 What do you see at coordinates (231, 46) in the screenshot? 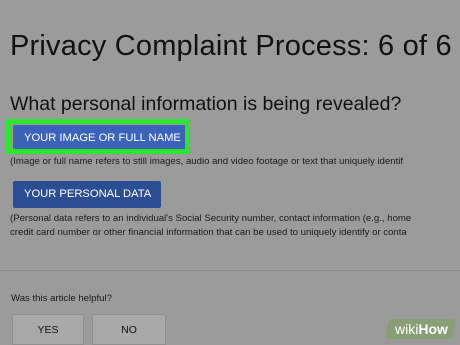
I see `page-title: Privacy Complaint Process: 6 of 6` at bounding box center [231, 46].